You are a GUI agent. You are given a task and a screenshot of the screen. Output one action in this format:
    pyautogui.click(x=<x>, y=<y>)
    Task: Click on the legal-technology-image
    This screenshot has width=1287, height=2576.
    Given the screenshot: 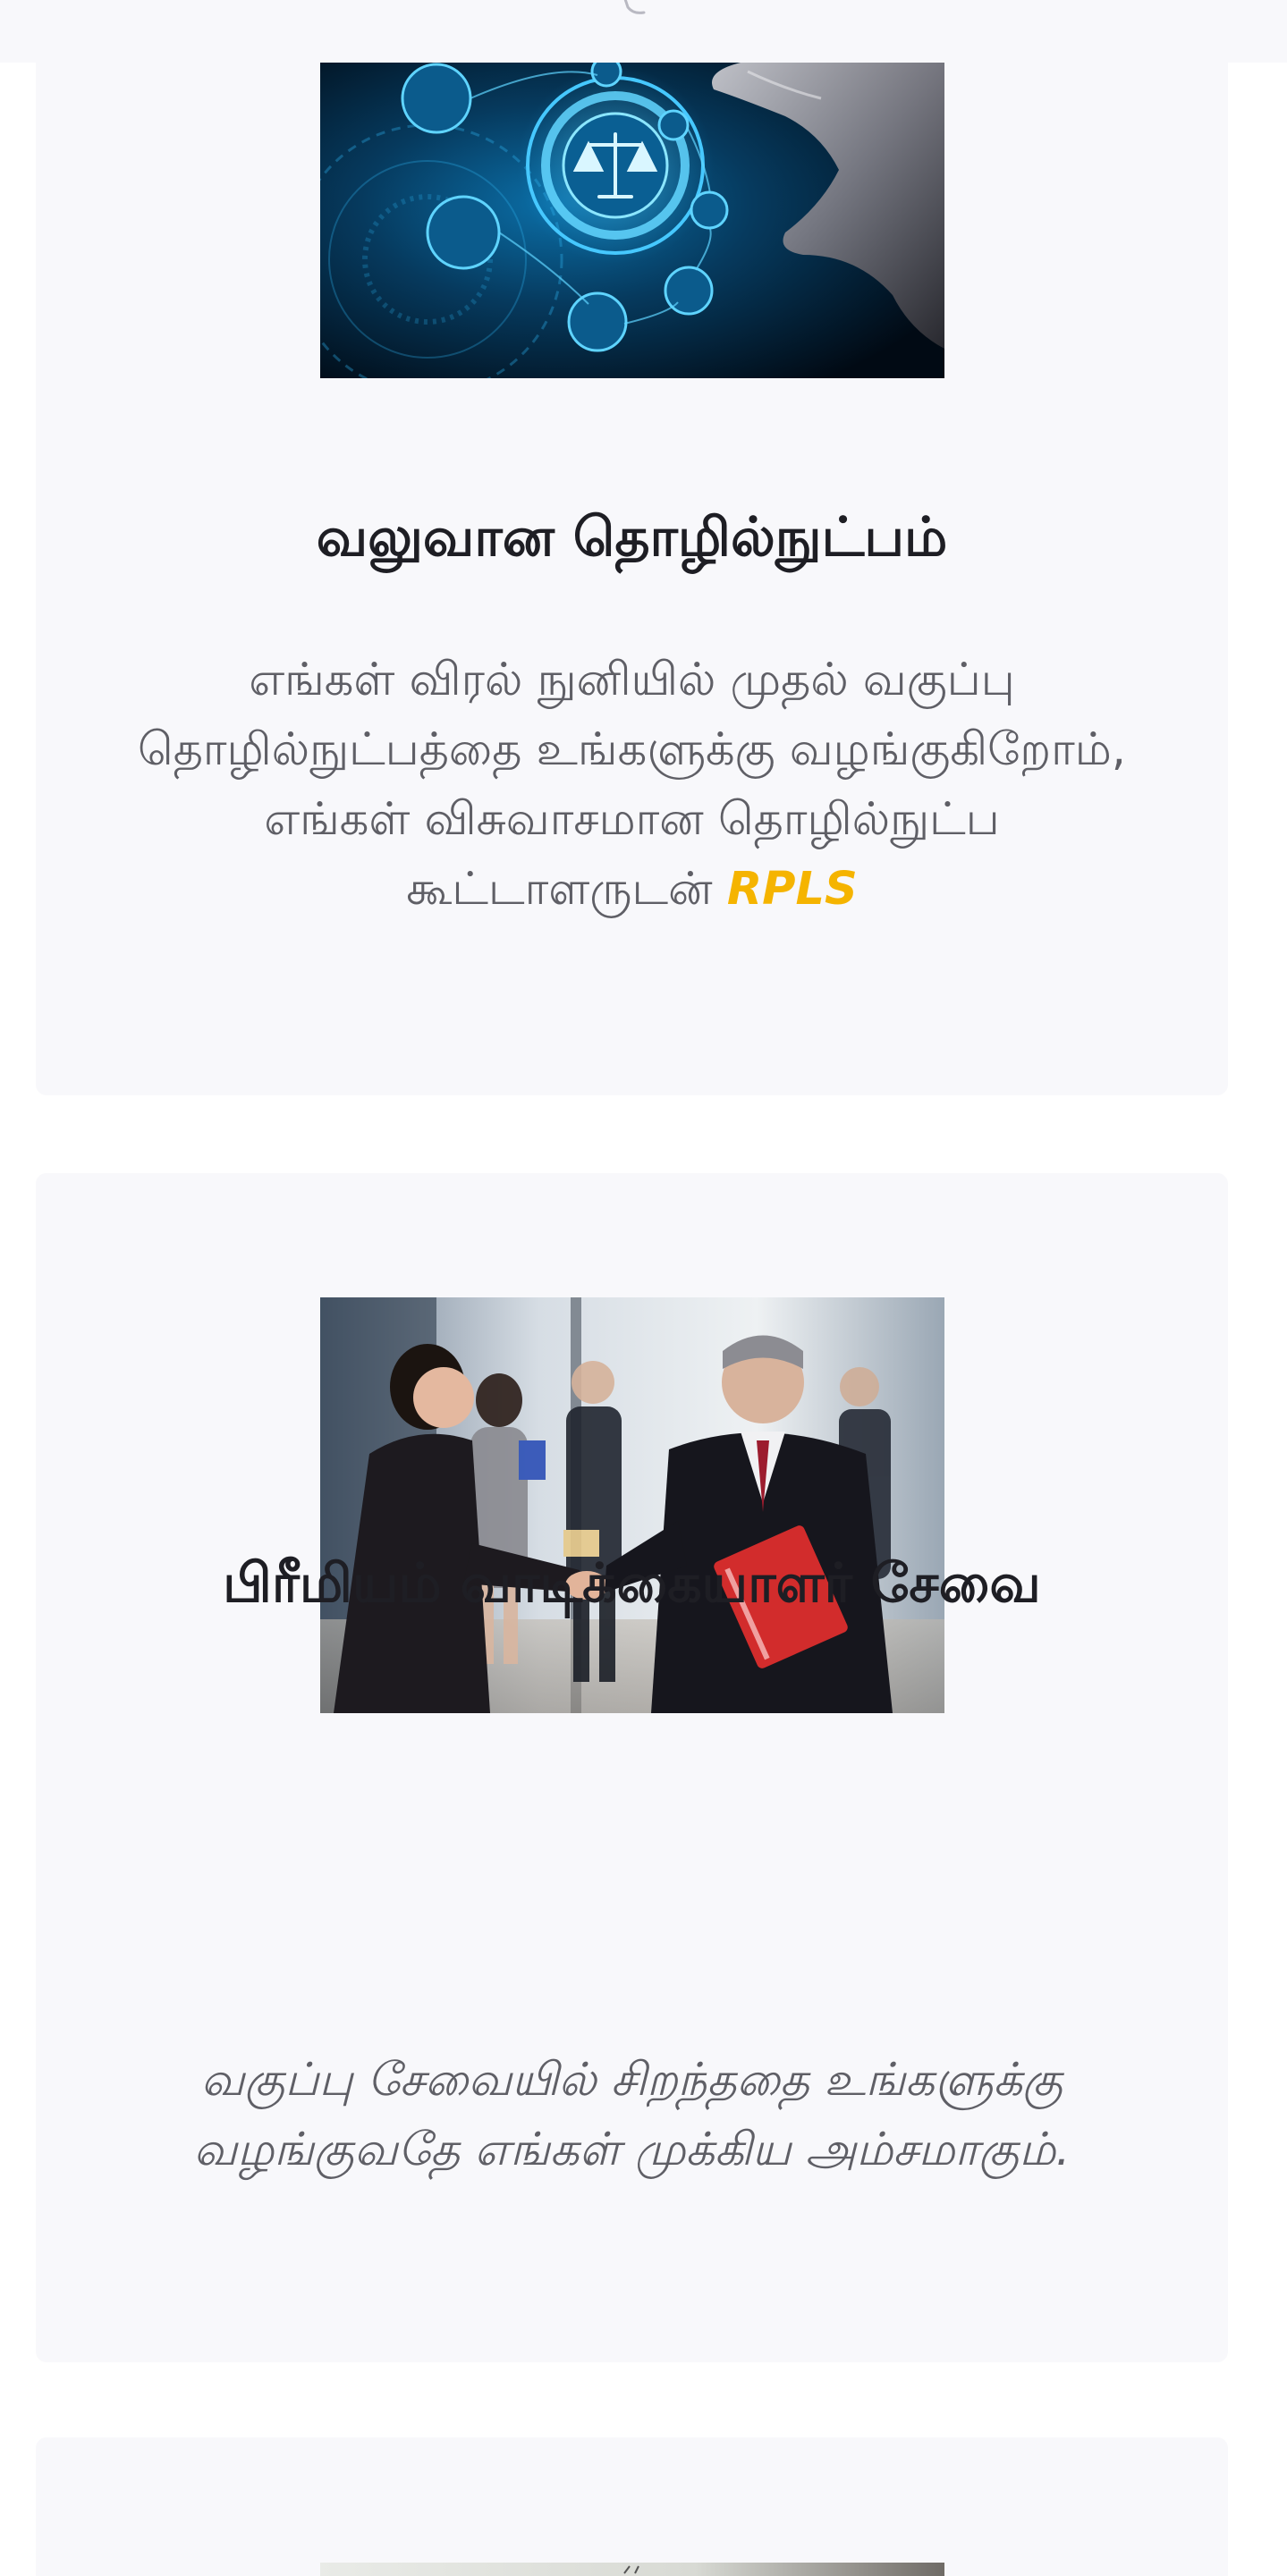 What is the action you would take?
    pyautogui.click(x=632, y=220)
    